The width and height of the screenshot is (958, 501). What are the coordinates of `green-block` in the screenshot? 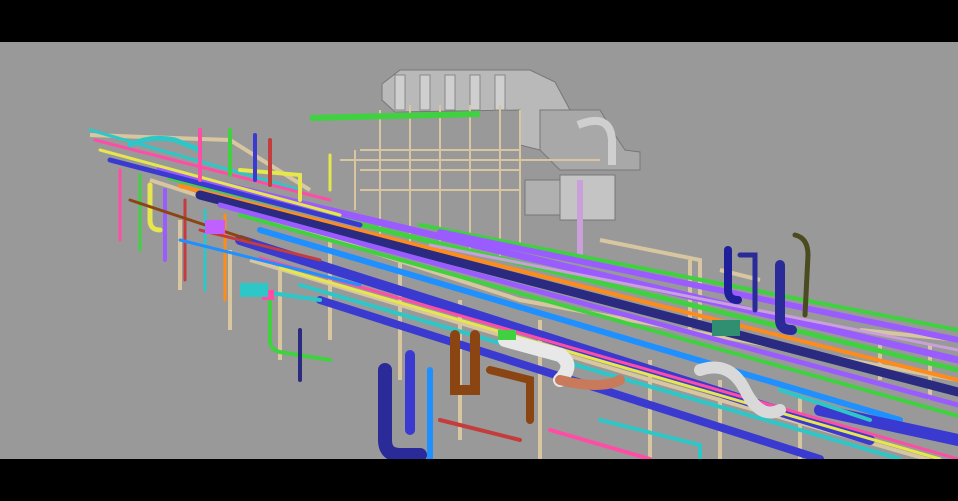 It's located at (507, 335).